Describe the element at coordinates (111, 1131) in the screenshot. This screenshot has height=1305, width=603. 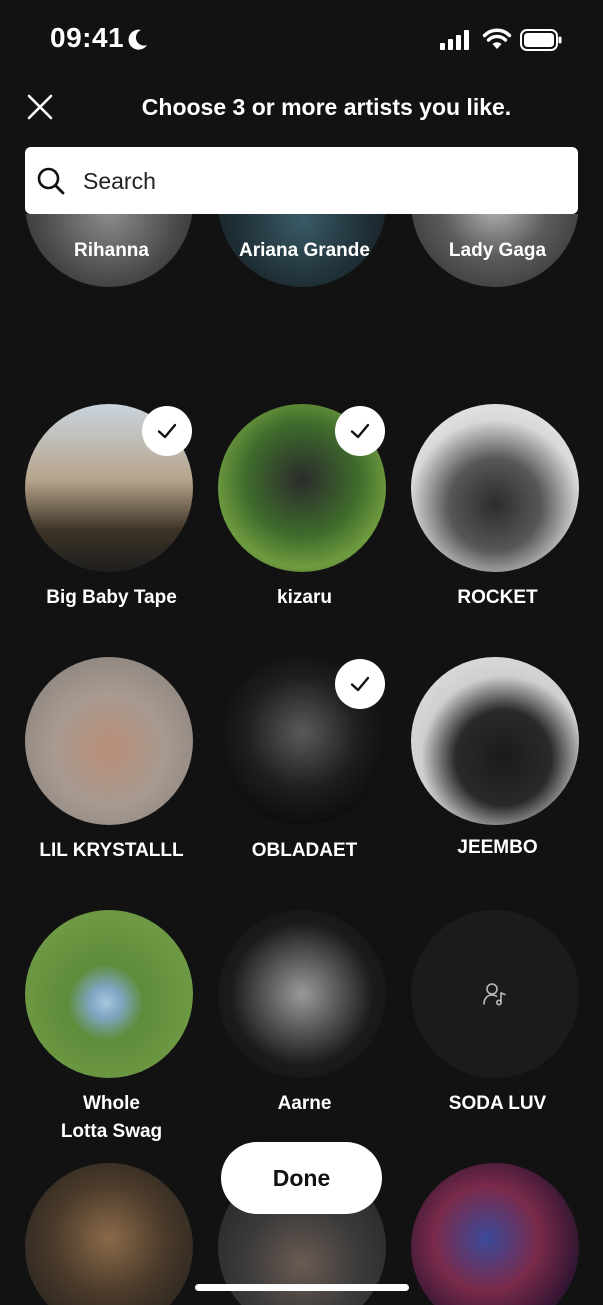
I see `artist-name-line: Lotta Swag` at that location.